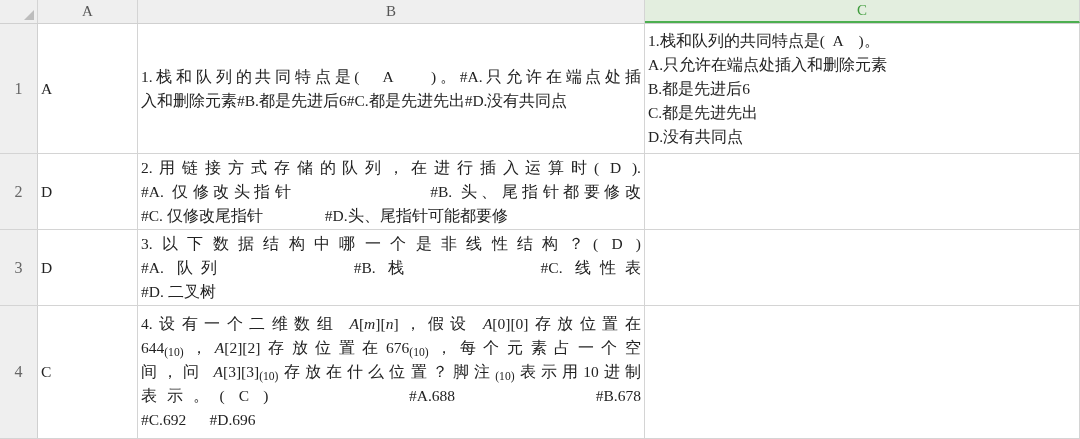 This screenshot has width=1080, height=439. I want to click on cell-text: C, so click(46, 372).